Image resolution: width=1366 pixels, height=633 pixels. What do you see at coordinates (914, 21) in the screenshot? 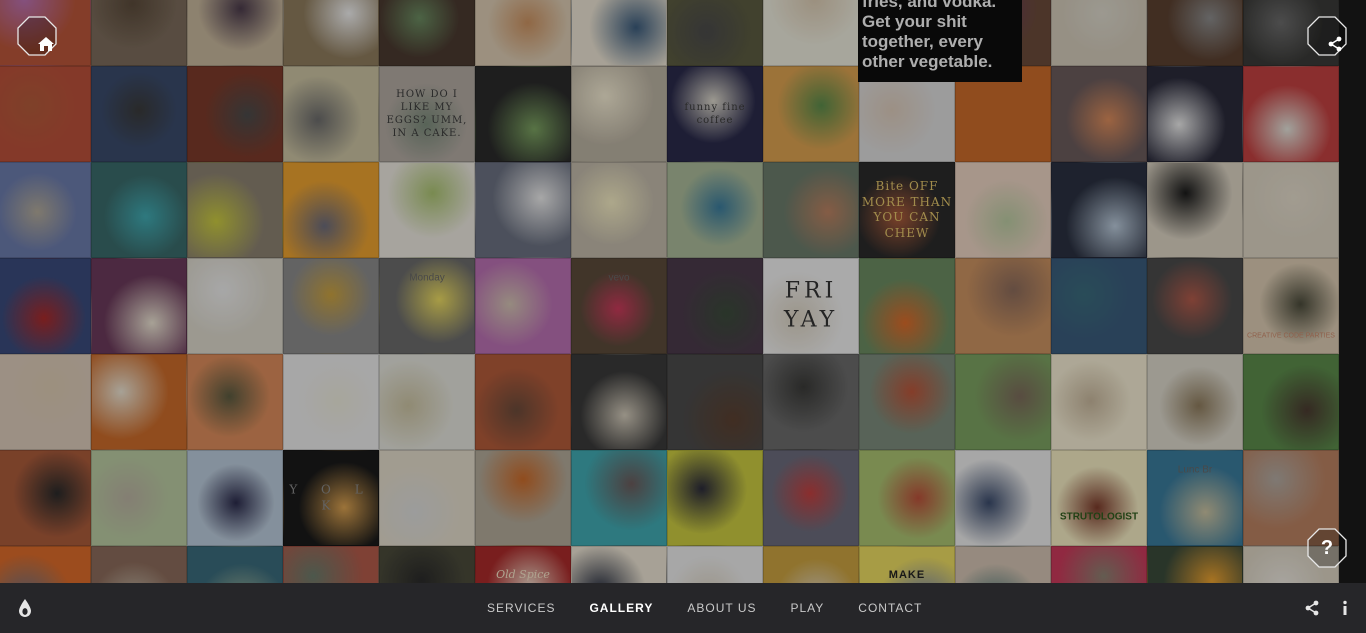
I see `quote-line: Get your shit` at bounding box center [914, 21].